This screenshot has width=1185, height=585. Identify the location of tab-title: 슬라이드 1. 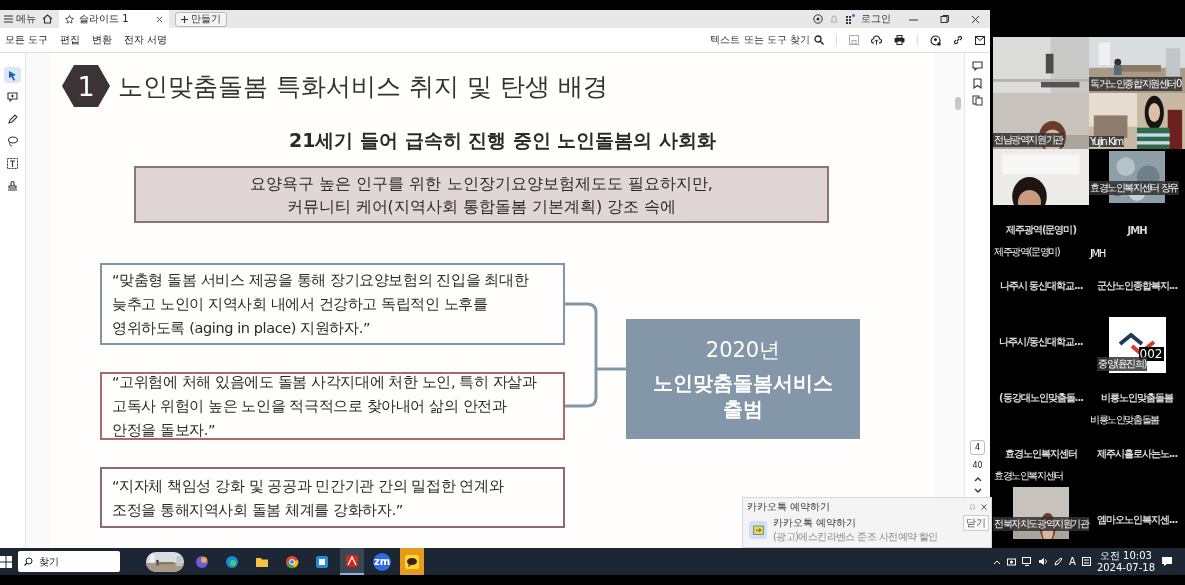
(104, 19).